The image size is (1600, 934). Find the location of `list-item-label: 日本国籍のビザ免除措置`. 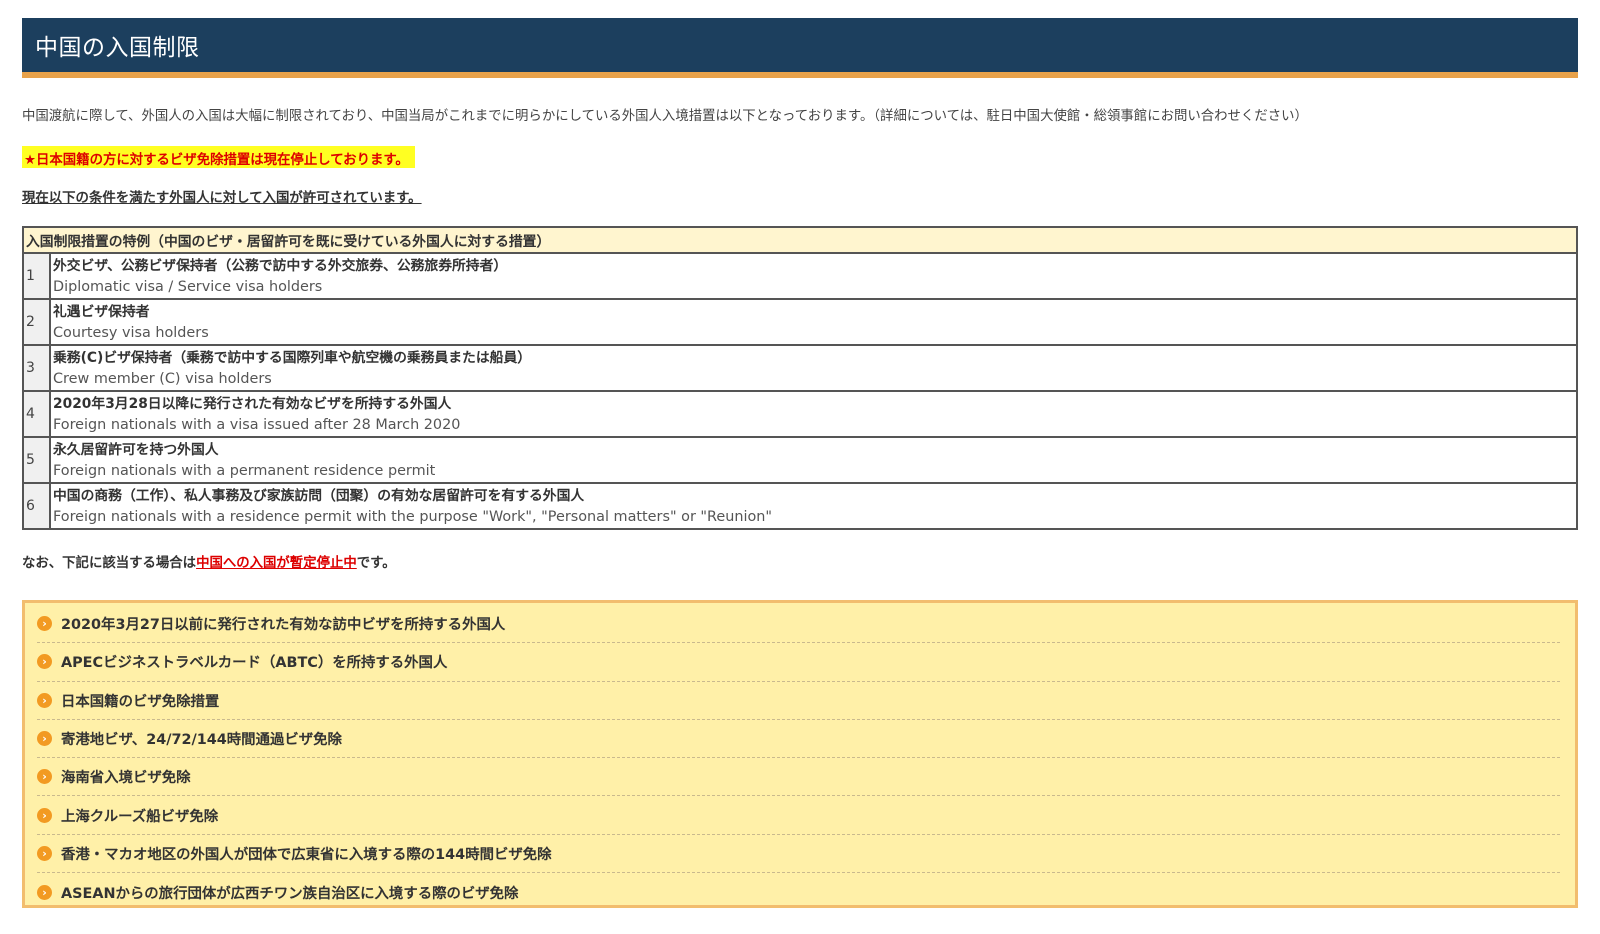

list-item-label: 日本国籍のビザ免除措置 is located at coordinates (140, 701).